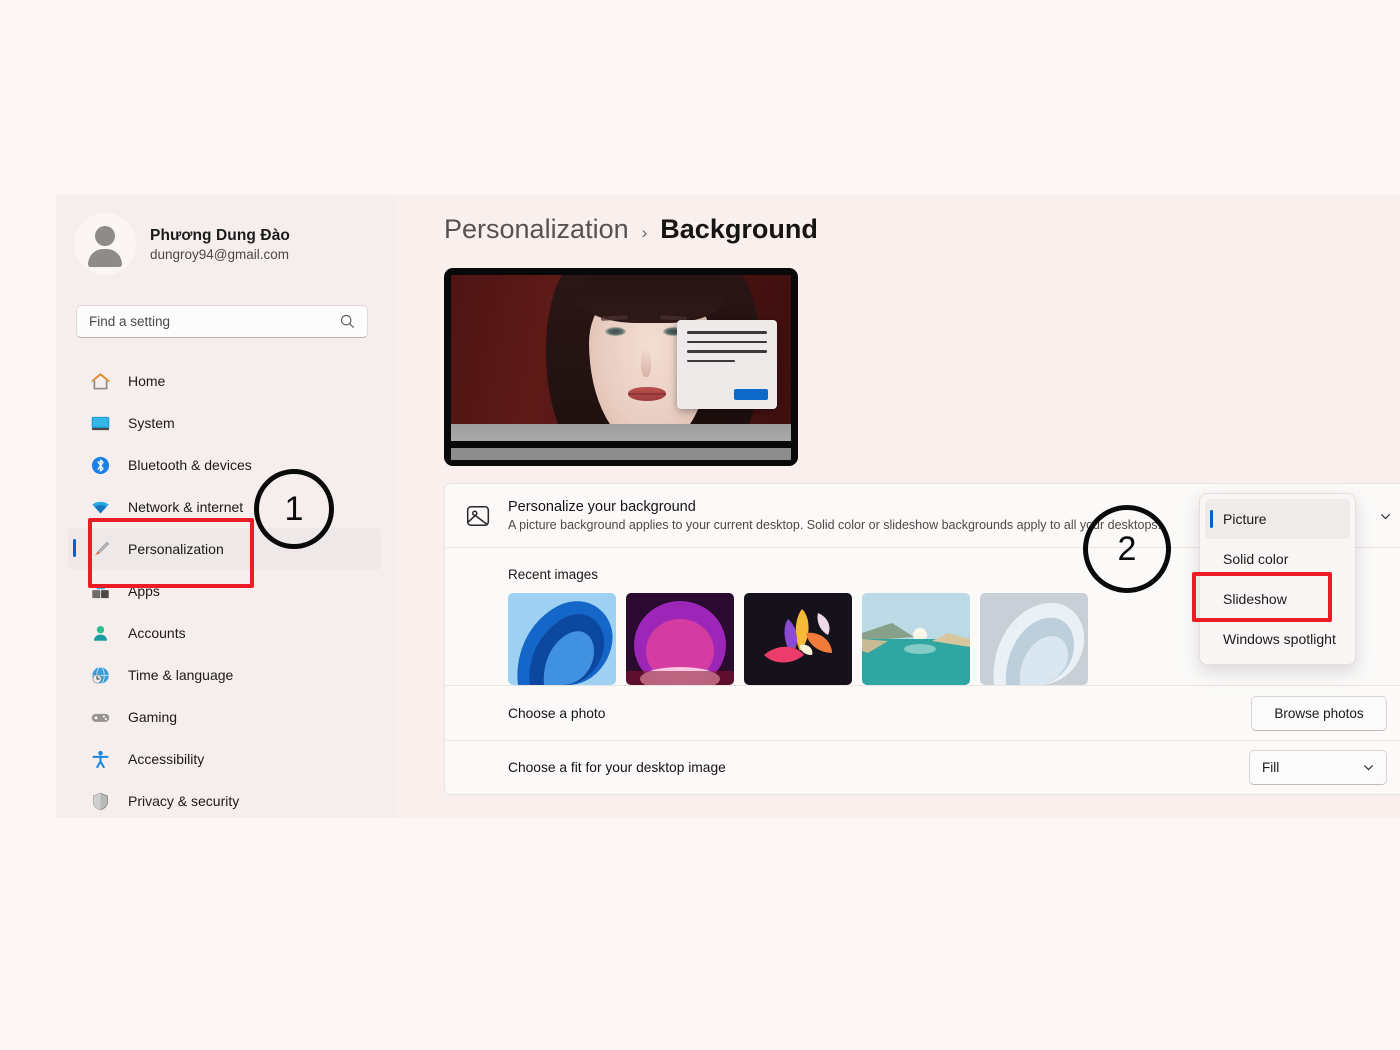 The width and height of the screenshot is (1400, 1050). What do you see at coordinates (176, 549) in the screenshot?
I see `sidebar-item-label: Personalization` at bounding box center [176, 549].